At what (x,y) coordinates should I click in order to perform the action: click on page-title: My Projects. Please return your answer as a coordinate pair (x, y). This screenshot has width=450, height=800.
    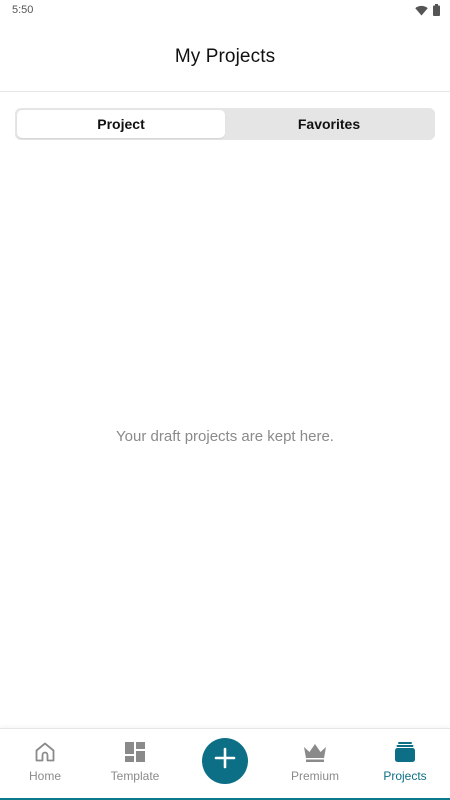
    Looking at the image, I should click on (225, 56).